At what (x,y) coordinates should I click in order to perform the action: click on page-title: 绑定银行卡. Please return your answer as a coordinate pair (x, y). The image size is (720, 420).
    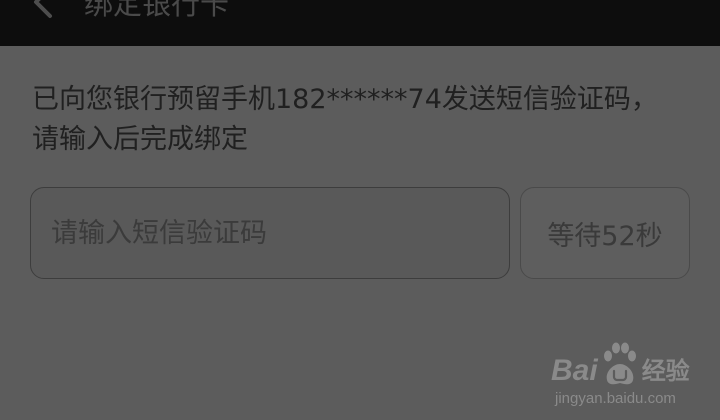
    Looking at the image, I should click on (157, 10).